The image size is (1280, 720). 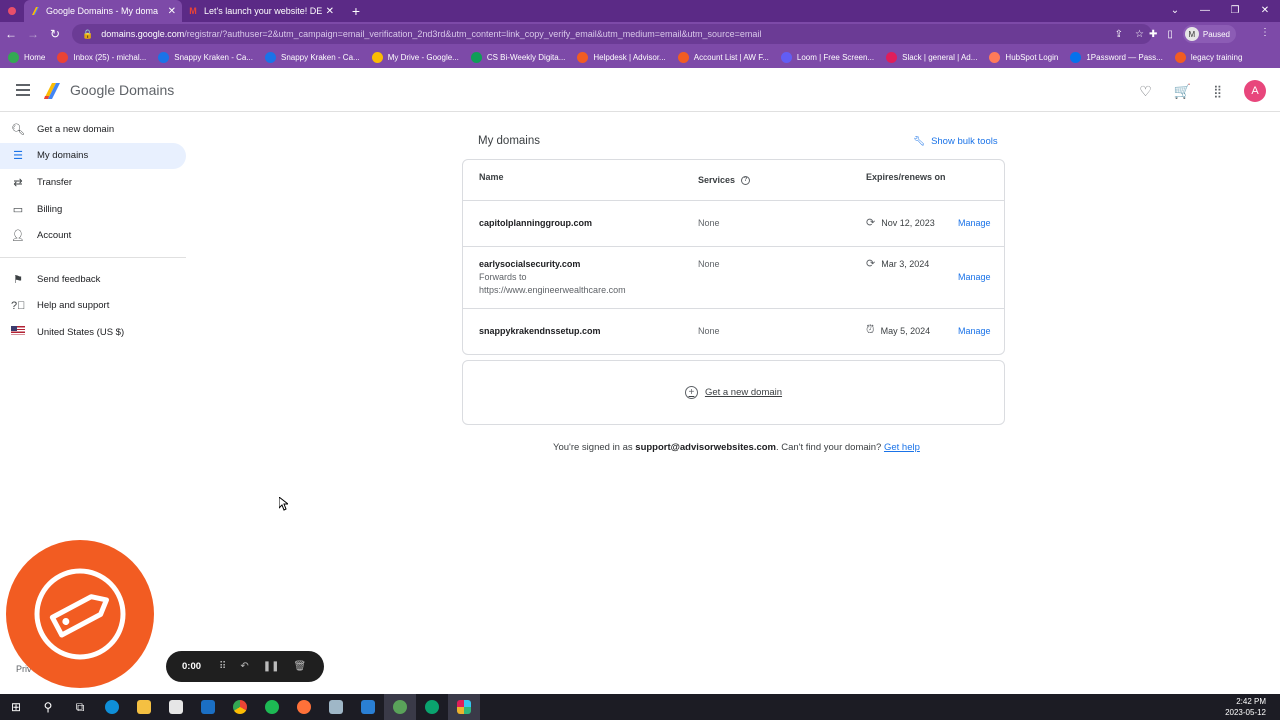 I want to click on reload-icon: ↻, so click(x=55, y=34).